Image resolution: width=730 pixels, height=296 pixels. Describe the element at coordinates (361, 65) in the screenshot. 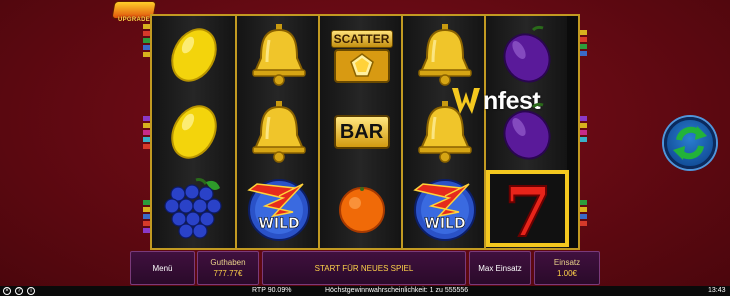

I see `treasure-chest-icon` at that location.